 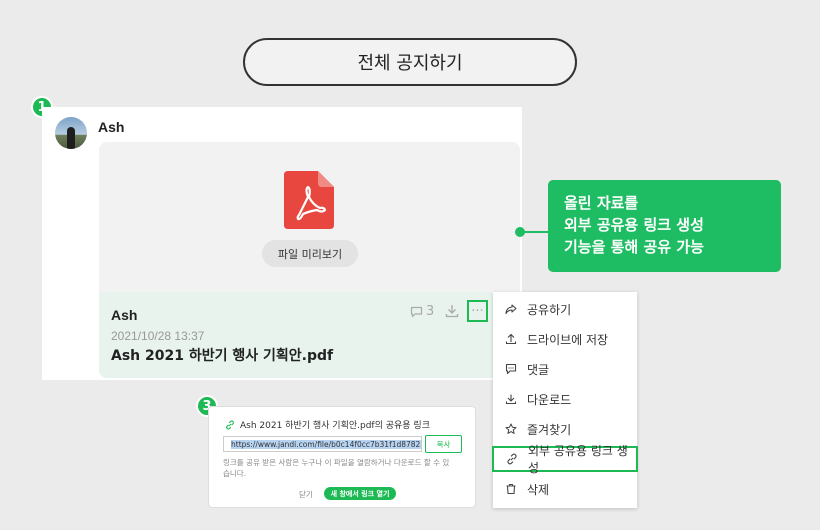 What do you see at coordinates (443, 444) in the screenshot?
I see `copy-link-button: 복사` at bounding box center [443, 444].